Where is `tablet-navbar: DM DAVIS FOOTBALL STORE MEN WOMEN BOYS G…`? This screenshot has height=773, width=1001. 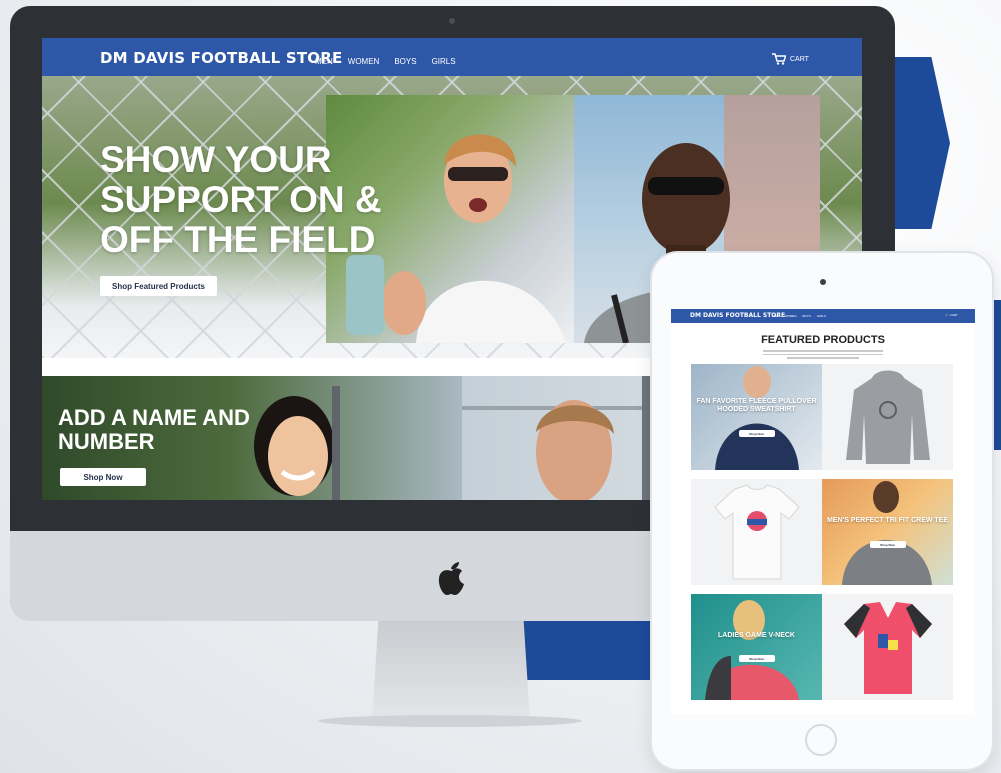 tablet-navbar: DM DAVIS FOOTBALL STORE MEN WOMEN BOYS G… is located at coordinates (823, 316).